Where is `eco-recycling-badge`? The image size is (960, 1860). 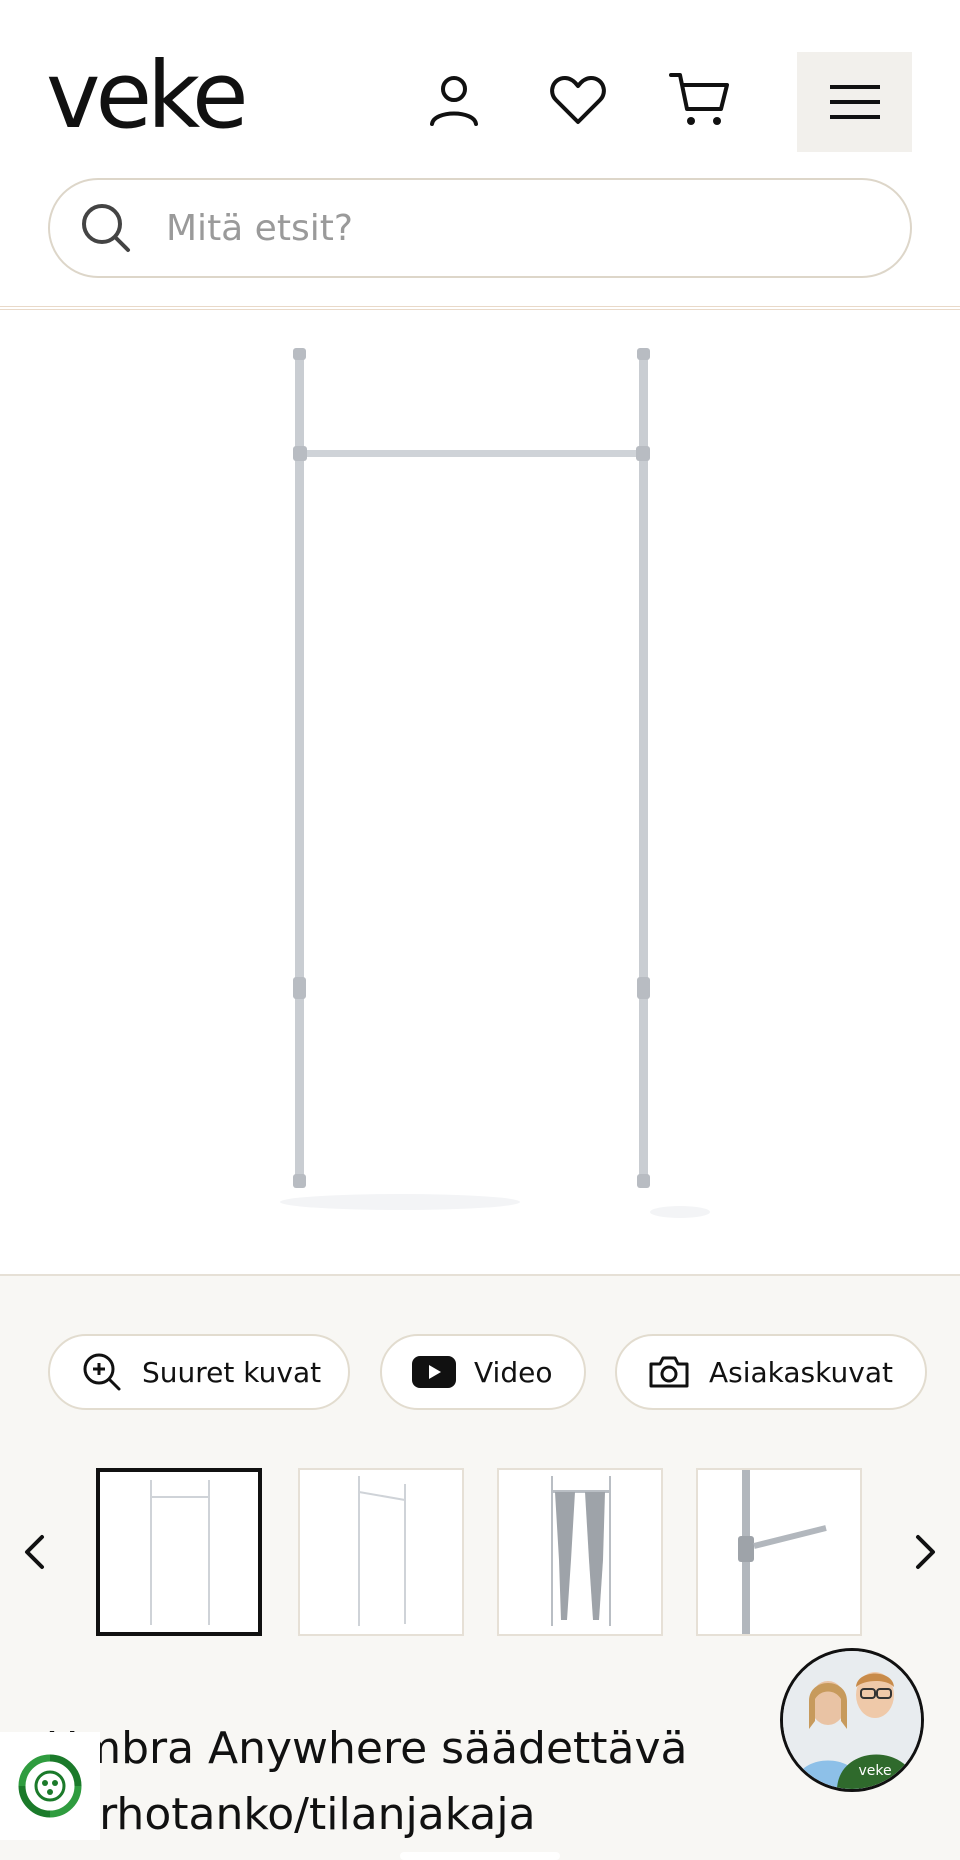
eco-recycling-badge is located at coordinates (50, 1786).